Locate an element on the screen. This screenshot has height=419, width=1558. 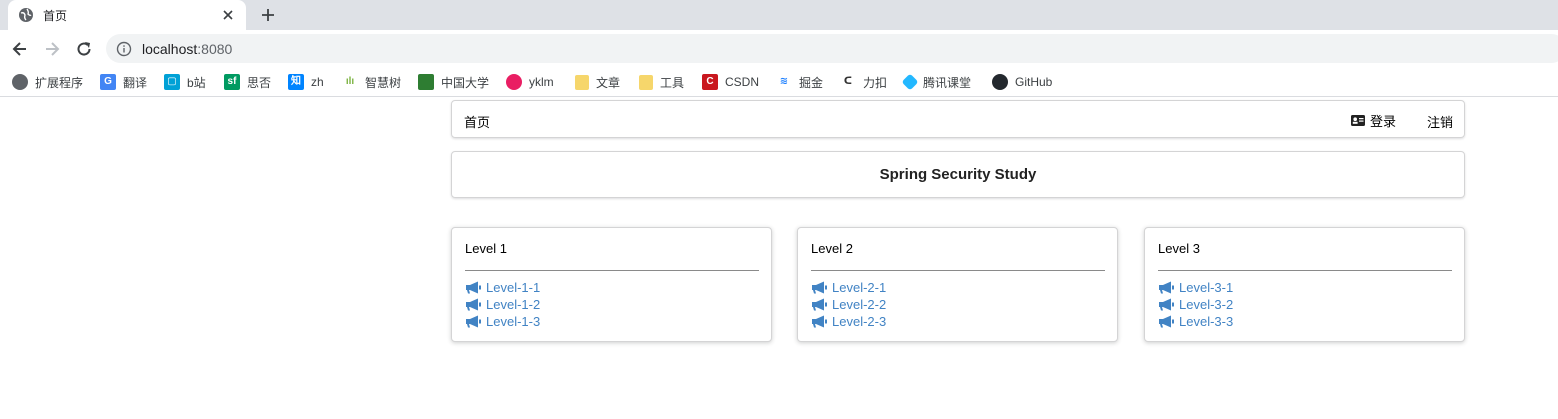
back-arrow-icon is located at coordinates (20, 49).